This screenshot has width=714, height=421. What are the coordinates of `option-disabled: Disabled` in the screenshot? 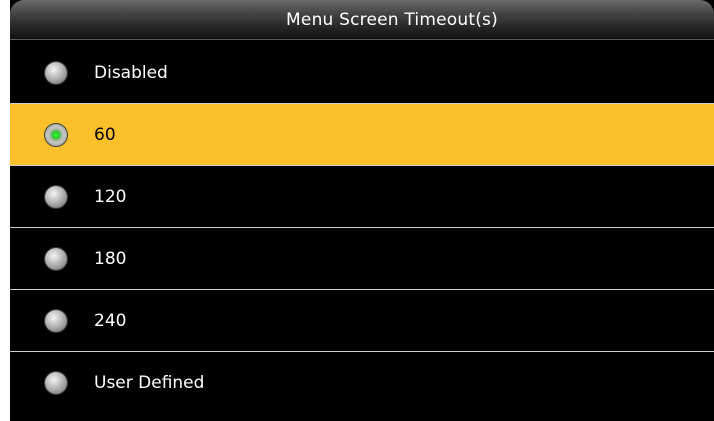 It's located at (362, 73).